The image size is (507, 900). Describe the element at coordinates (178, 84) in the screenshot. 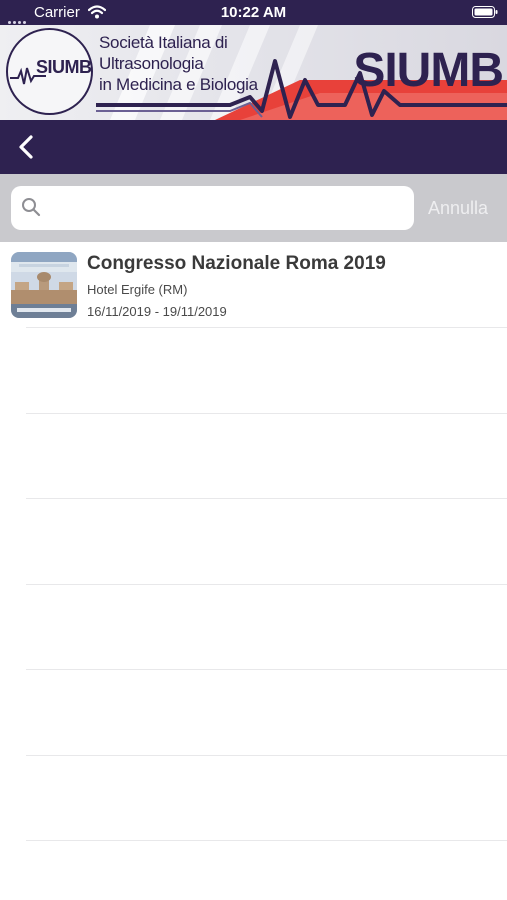

I see `society-line-2: in Medicina e Biologia` at that location.